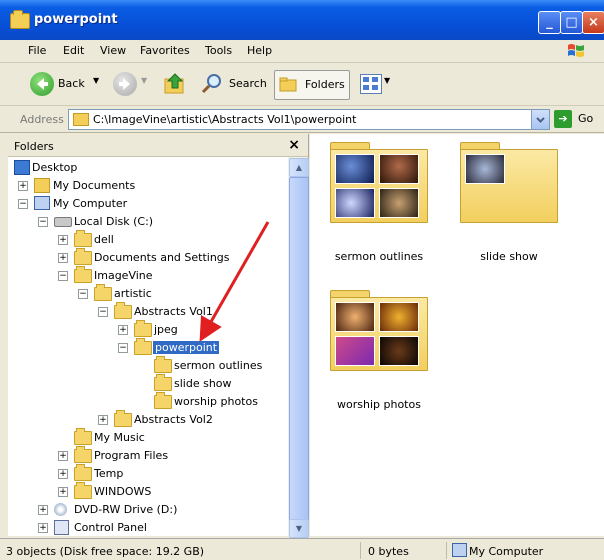  Describe the element at coordinates (549, 22) in the screenshot. I see `minimize-button: _` at that location.